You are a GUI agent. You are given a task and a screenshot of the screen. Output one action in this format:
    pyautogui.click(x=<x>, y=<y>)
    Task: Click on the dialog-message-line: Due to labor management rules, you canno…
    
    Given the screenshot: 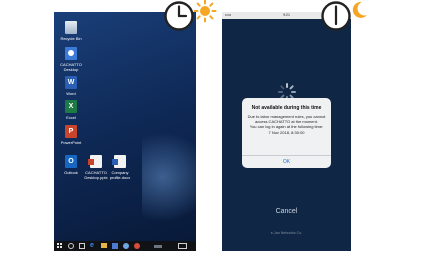 What is the action you would take?
    pyautogui.click(x=286, y=119)
    